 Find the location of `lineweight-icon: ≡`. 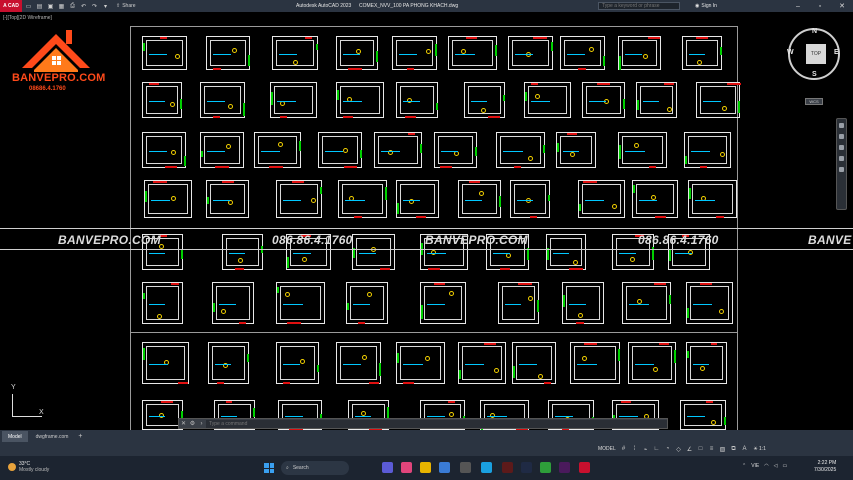

lineweight-icon: ≡ is located at coordinates (711, 449).